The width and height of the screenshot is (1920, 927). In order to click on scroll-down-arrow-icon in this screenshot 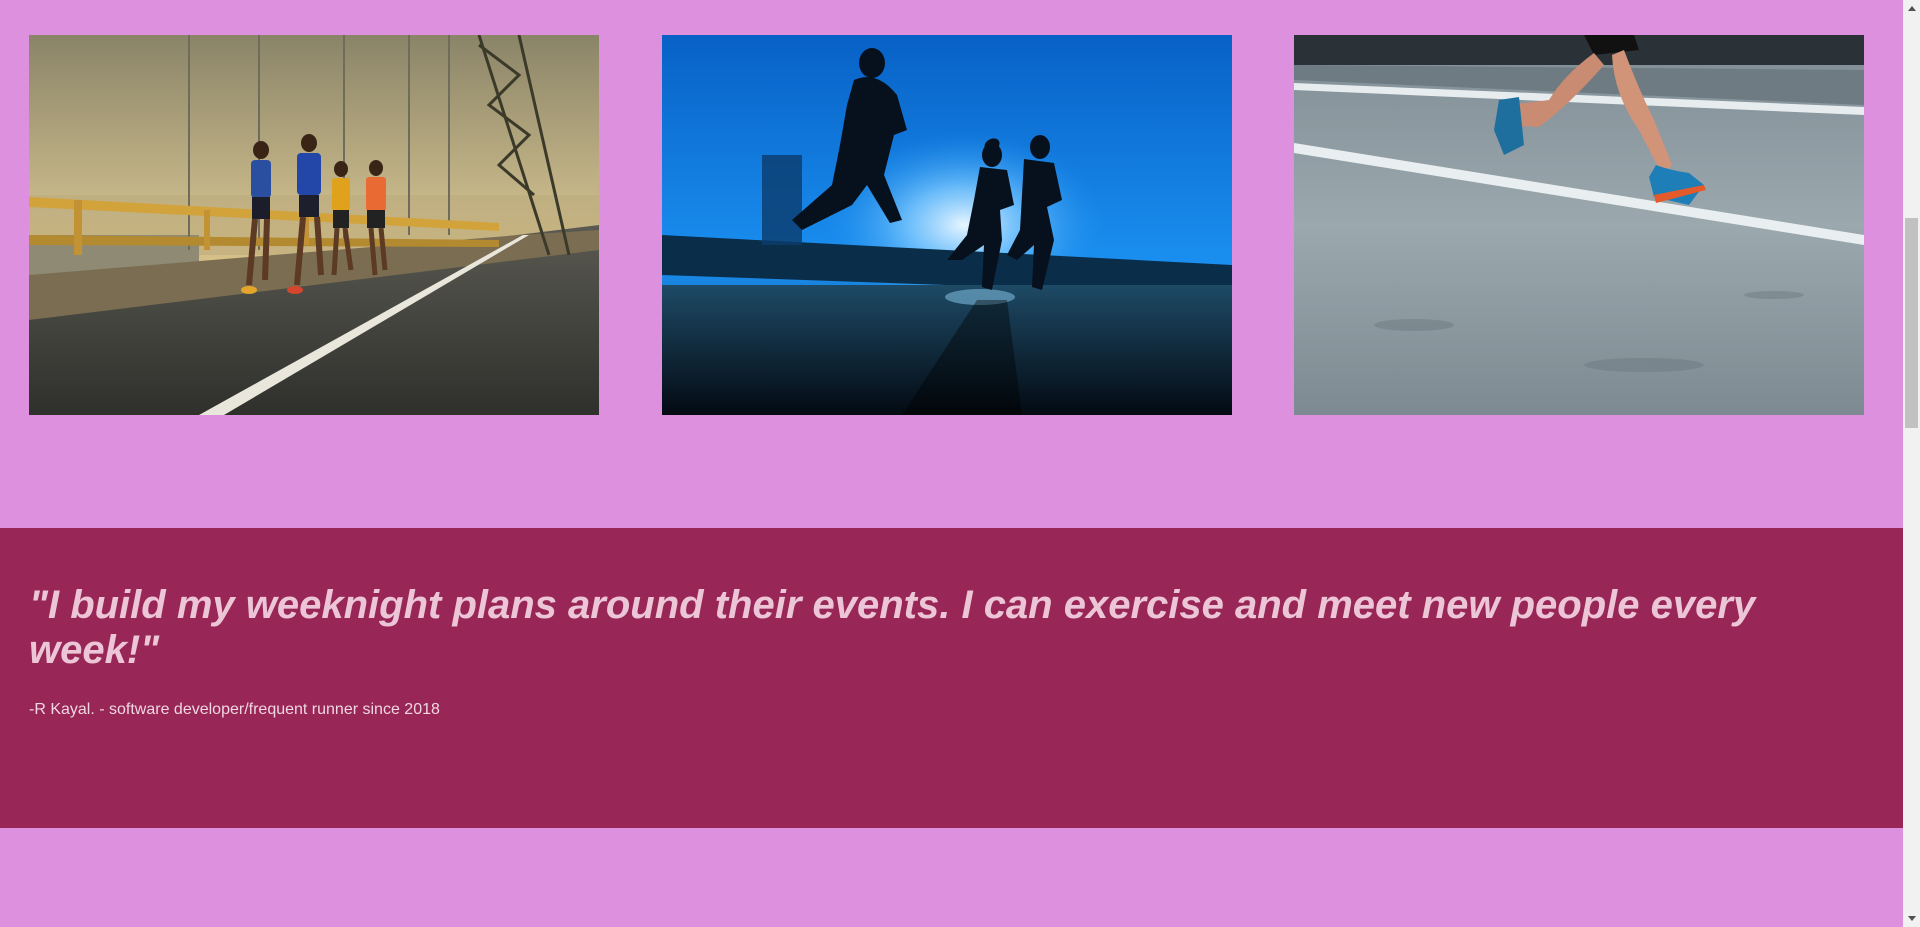, I will do `click(1911, 918)`.